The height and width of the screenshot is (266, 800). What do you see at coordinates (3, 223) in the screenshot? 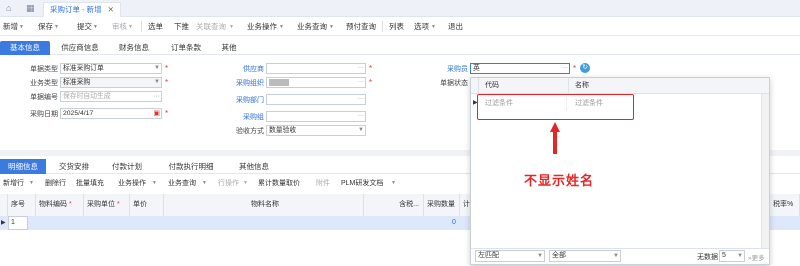
I see `row-pointer-icon: ▶` at bounding box center [3, 223].